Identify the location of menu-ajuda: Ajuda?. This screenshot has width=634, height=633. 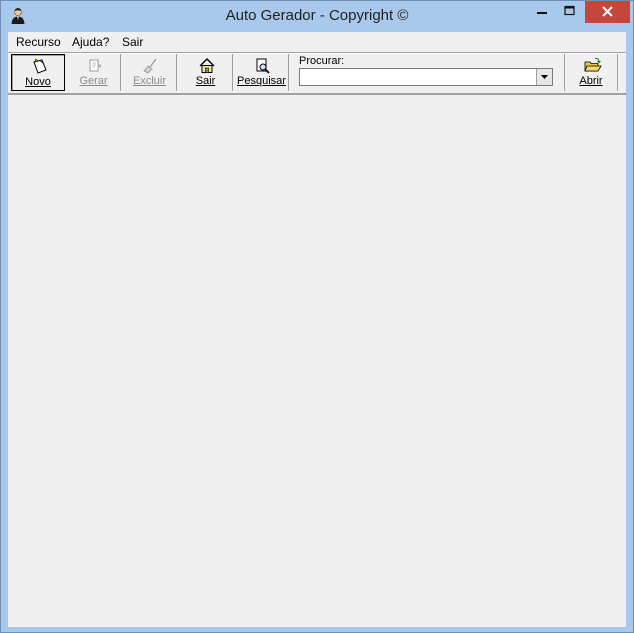
(90, 42).